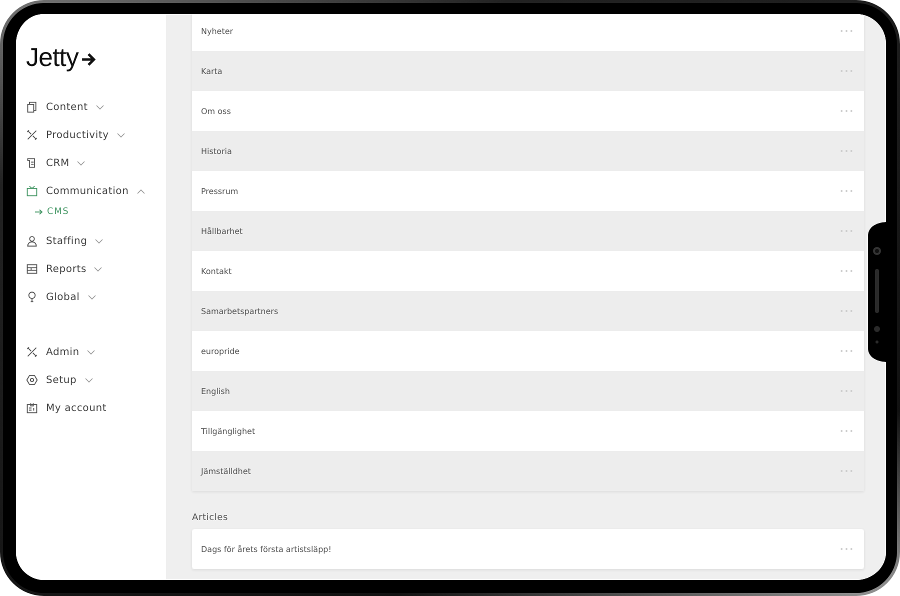  What do you see at coordinates (52, 57) in the screenshot?
I see `logo: Jetty` at bounding box center [52, 57].